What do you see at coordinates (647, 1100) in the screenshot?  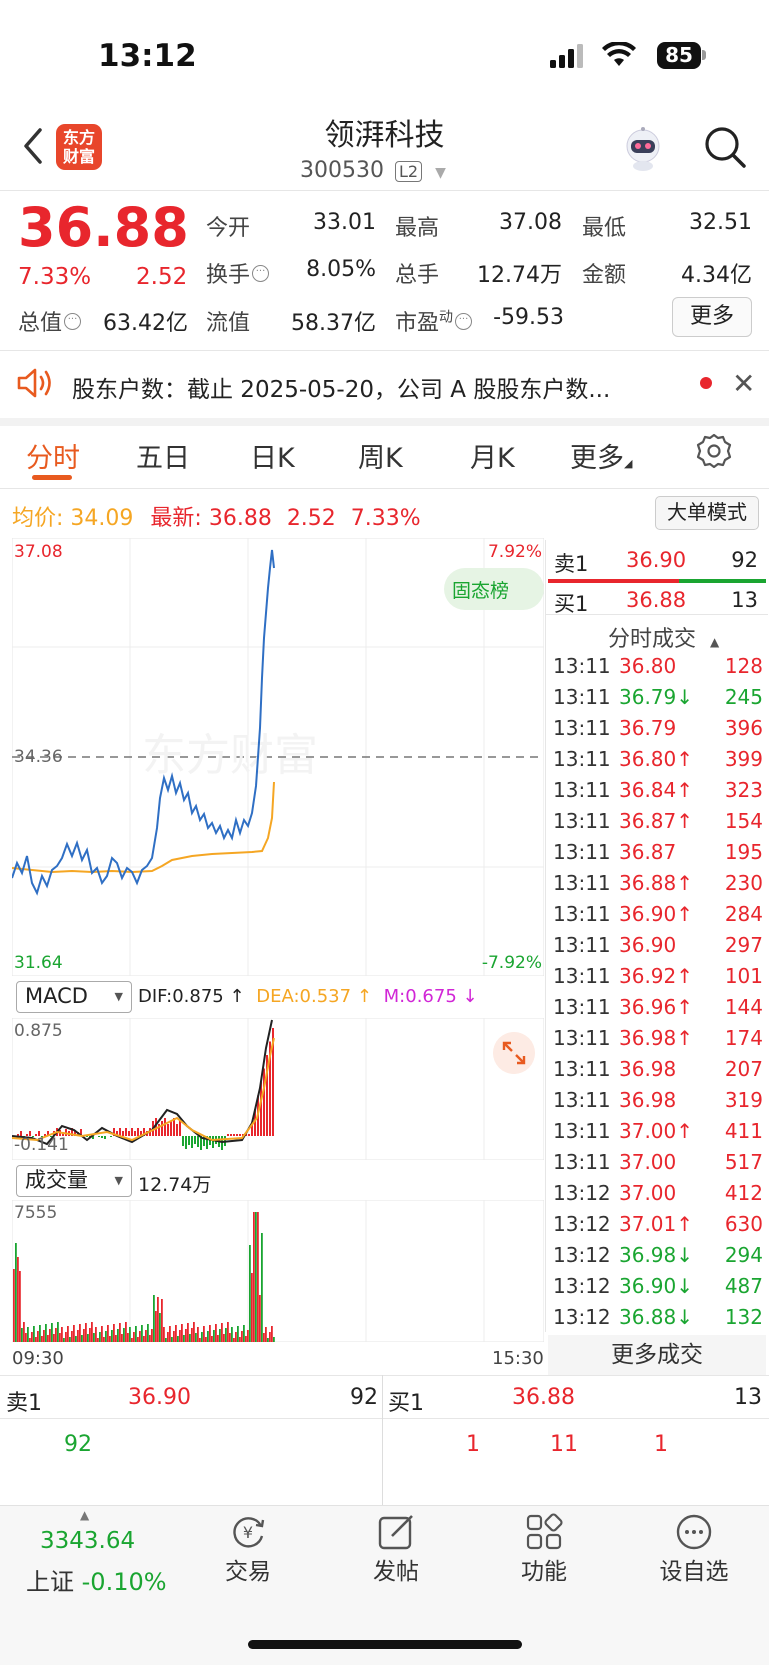 I see `tick-price: 36.98` at bounding box center [647, 1100].